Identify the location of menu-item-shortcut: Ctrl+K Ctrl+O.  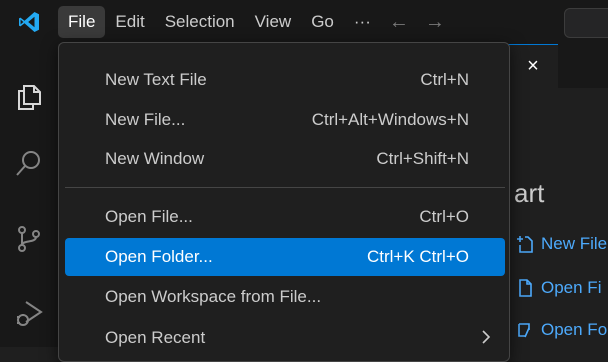
(417, 256).